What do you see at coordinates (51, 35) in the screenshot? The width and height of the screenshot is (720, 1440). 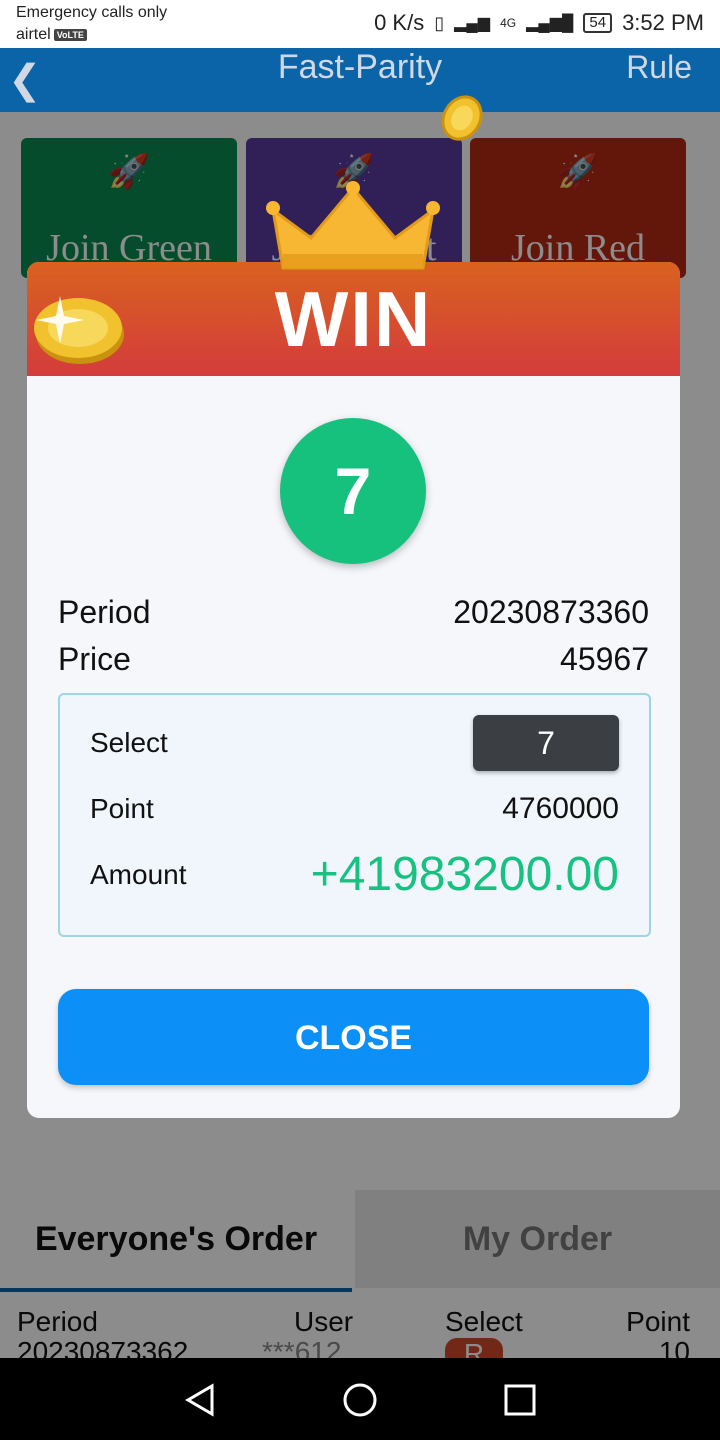 I see `carrier-name: airtel VoLTE` at bounding box center [51, 35].